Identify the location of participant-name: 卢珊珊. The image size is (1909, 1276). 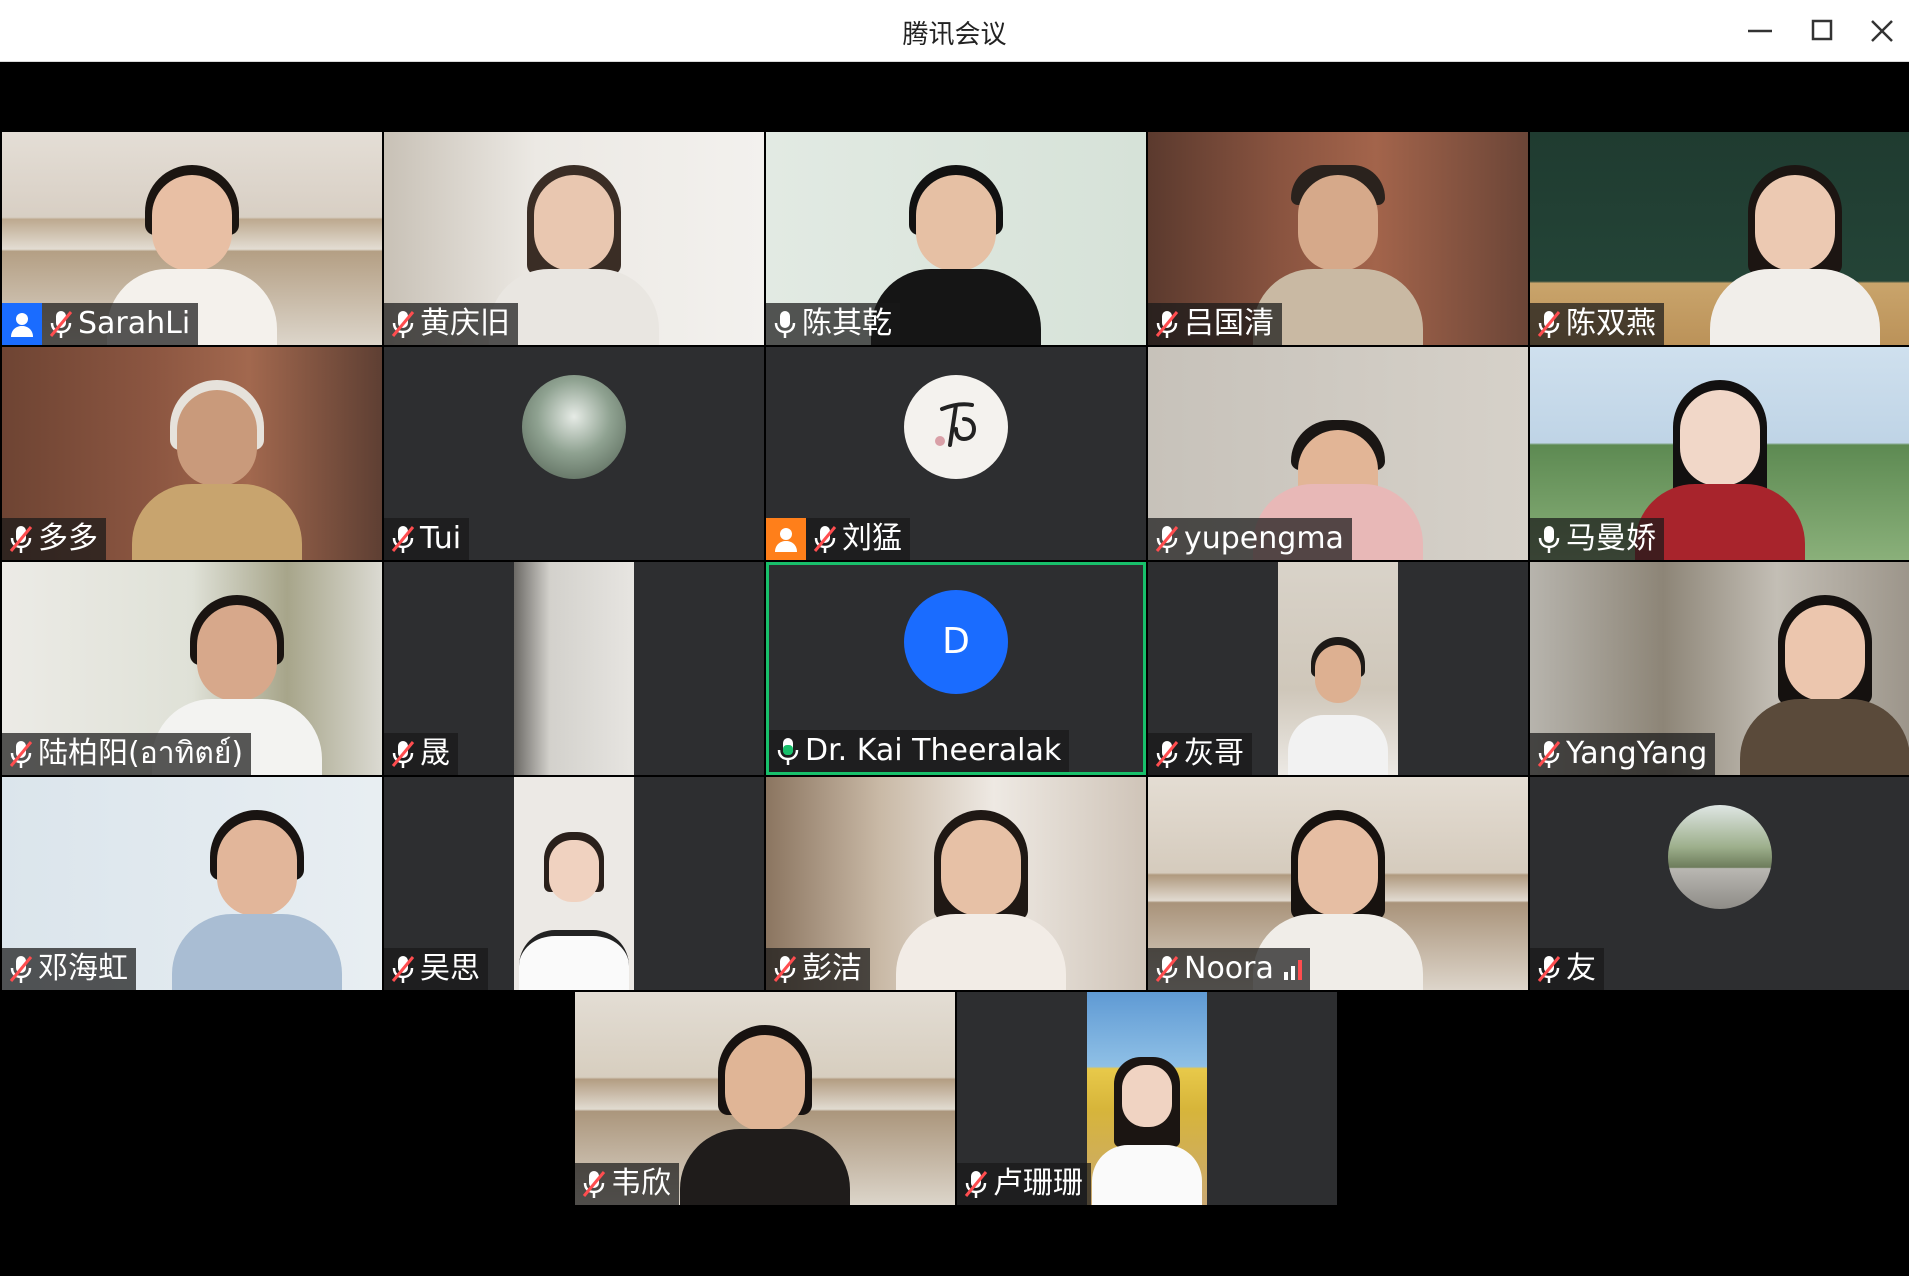
(1038, 1183).